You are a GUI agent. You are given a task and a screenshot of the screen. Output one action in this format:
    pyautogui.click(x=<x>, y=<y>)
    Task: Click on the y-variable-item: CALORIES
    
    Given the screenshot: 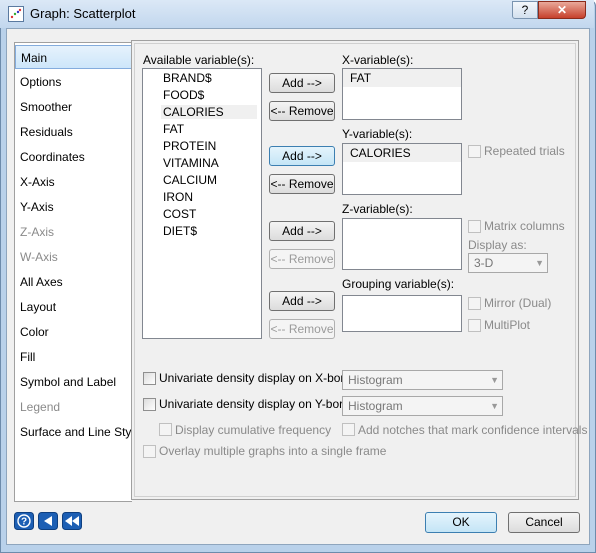 What is the action you would take?
    pyautogui.click(x=402, y=153)
    